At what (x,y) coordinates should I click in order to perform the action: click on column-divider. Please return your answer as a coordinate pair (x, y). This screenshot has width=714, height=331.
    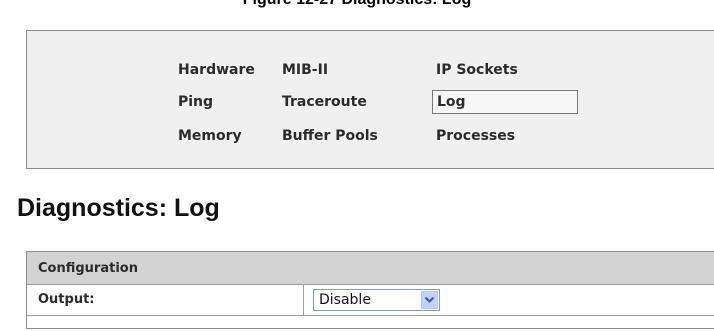
    Looking at the image, I should click on (303, 300).